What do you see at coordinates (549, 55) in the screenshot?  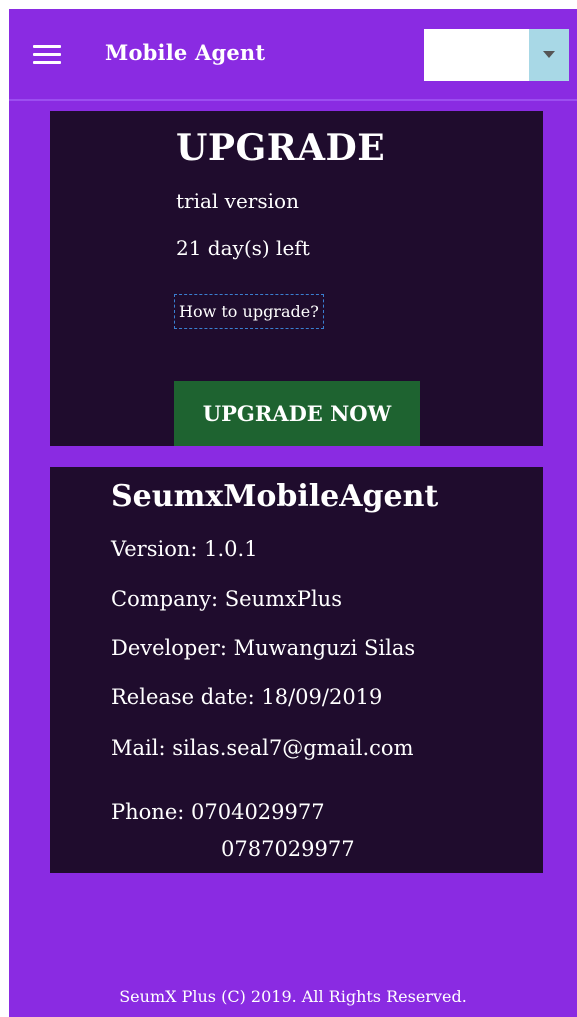 I see `caret-down-icon` at bounding box center [549, 55].